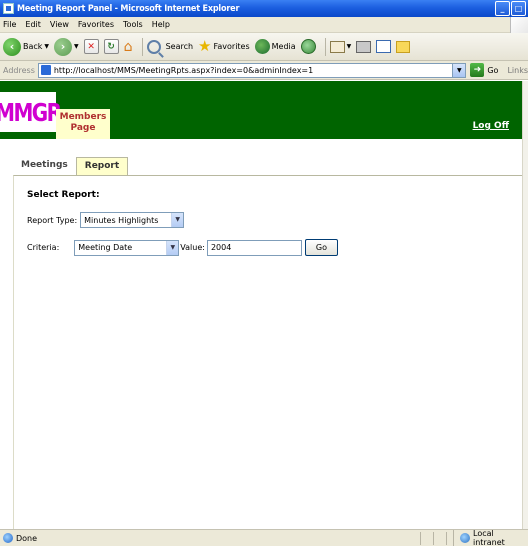 Image resolution: width=528 pixels, height=546 pixels. I want to click on home-icon: ⌂, so click(128, 46).